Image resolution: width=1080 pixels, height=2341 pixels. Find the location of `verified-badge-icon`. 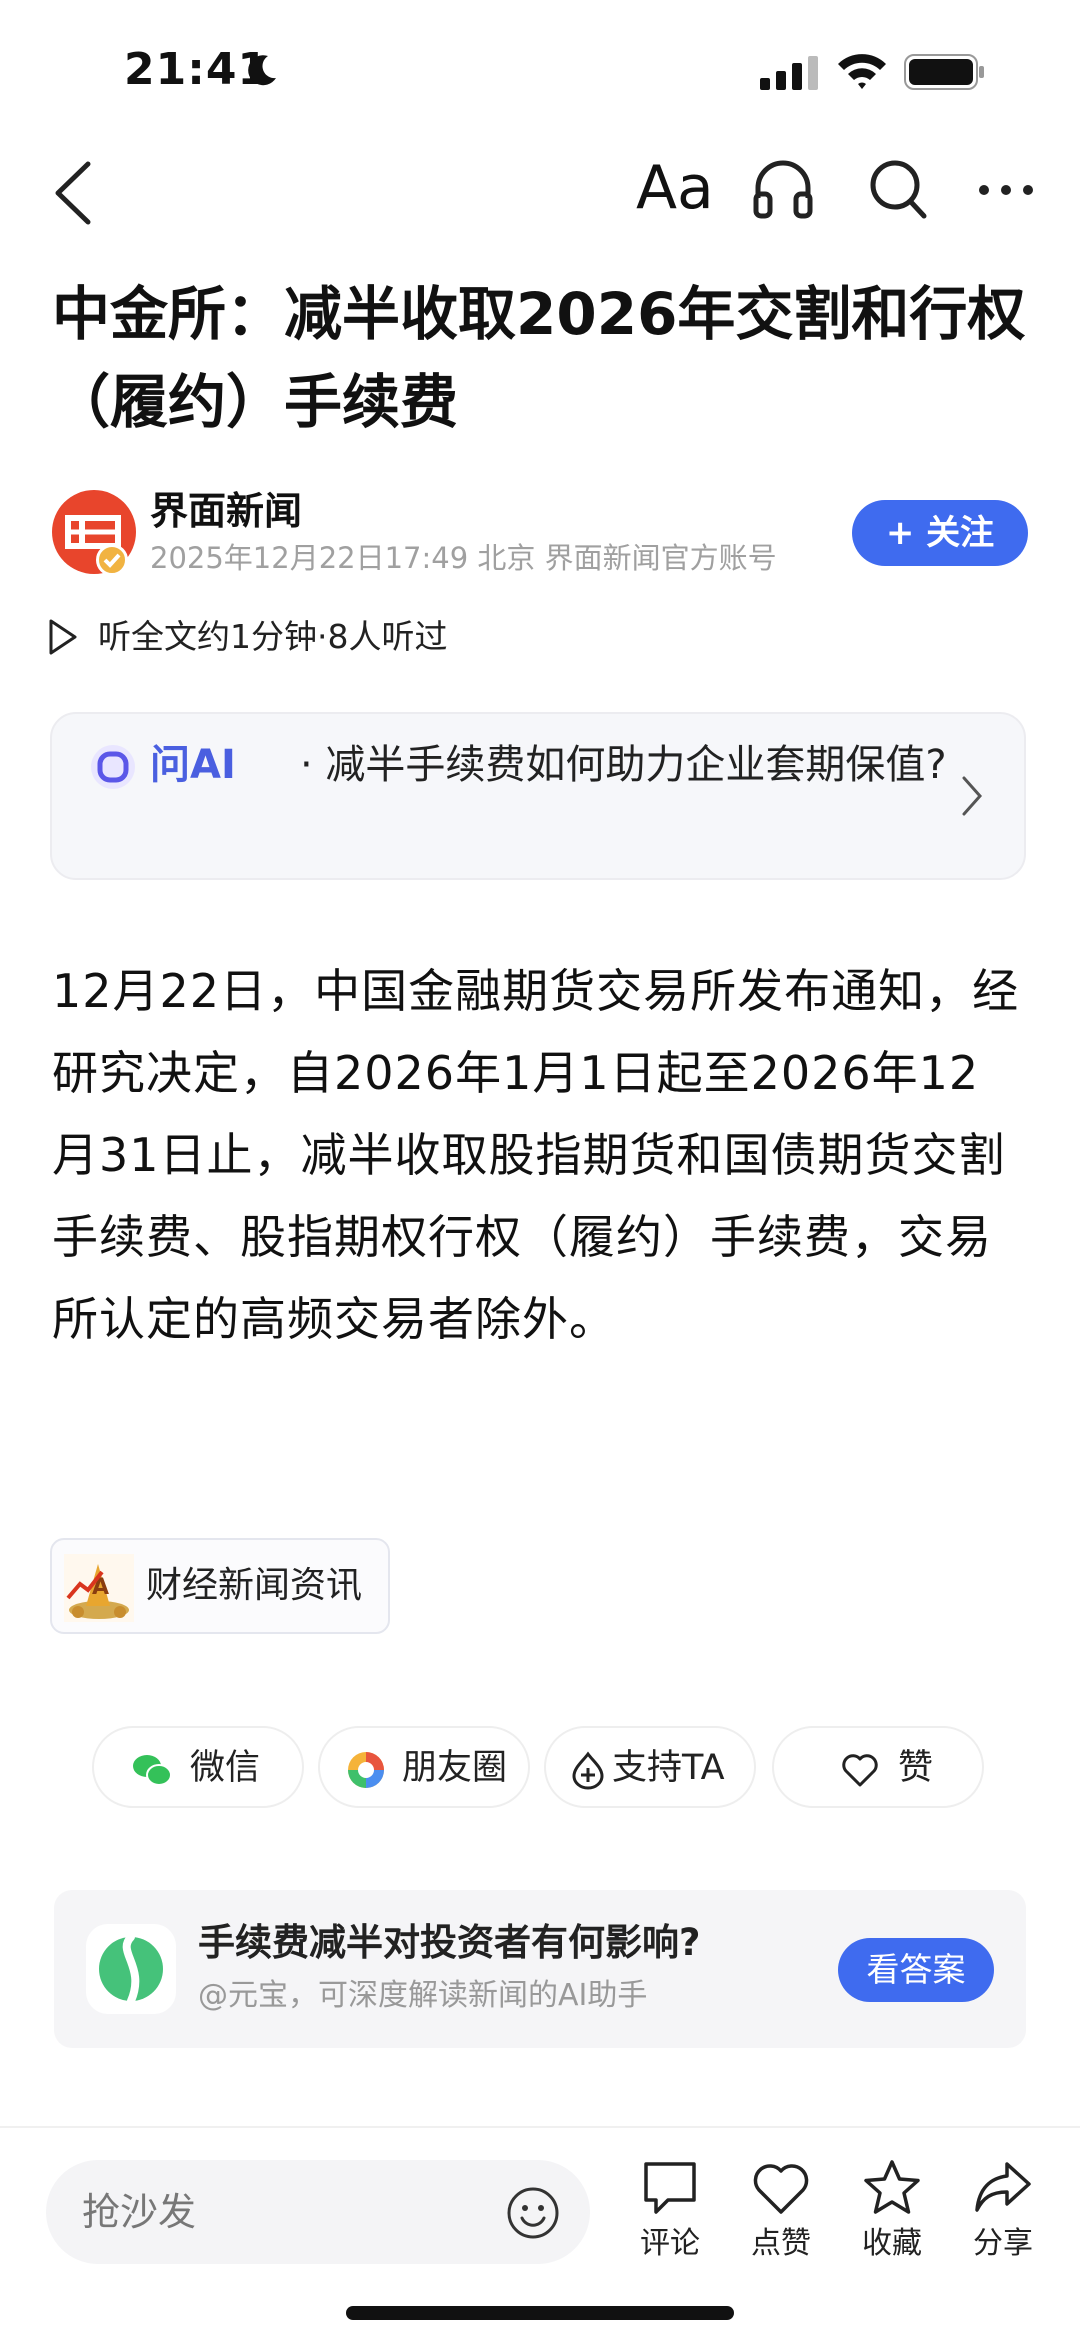

verified-badge-icon is located at coordinates (112, 560).